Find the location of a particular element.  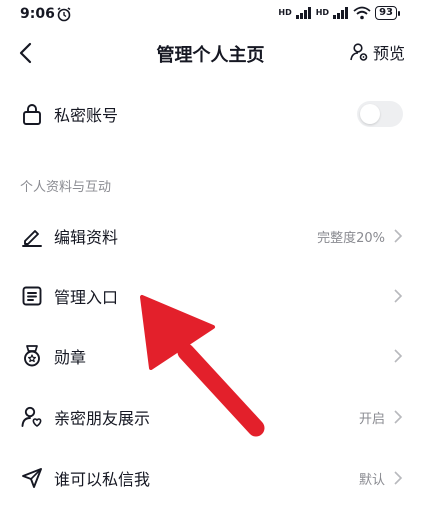

list-item-edit-profile: 编辑资料 完整度20% is located at coordinates (210, 236).